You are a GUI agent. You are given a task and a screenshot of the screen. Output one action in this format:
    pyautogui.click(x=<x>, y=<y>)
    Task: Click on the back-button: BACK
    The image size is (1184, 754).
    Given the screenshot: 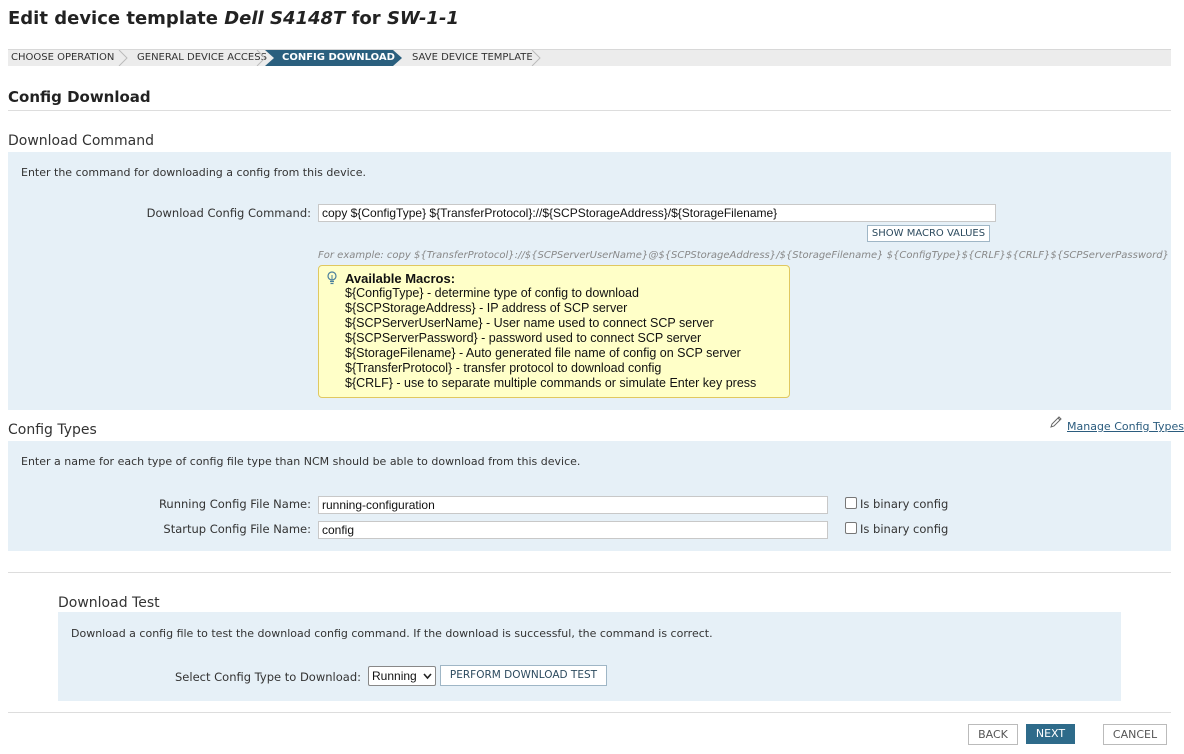 What is the action you would take?
    pyautogui.click(x=993, y=734)
    